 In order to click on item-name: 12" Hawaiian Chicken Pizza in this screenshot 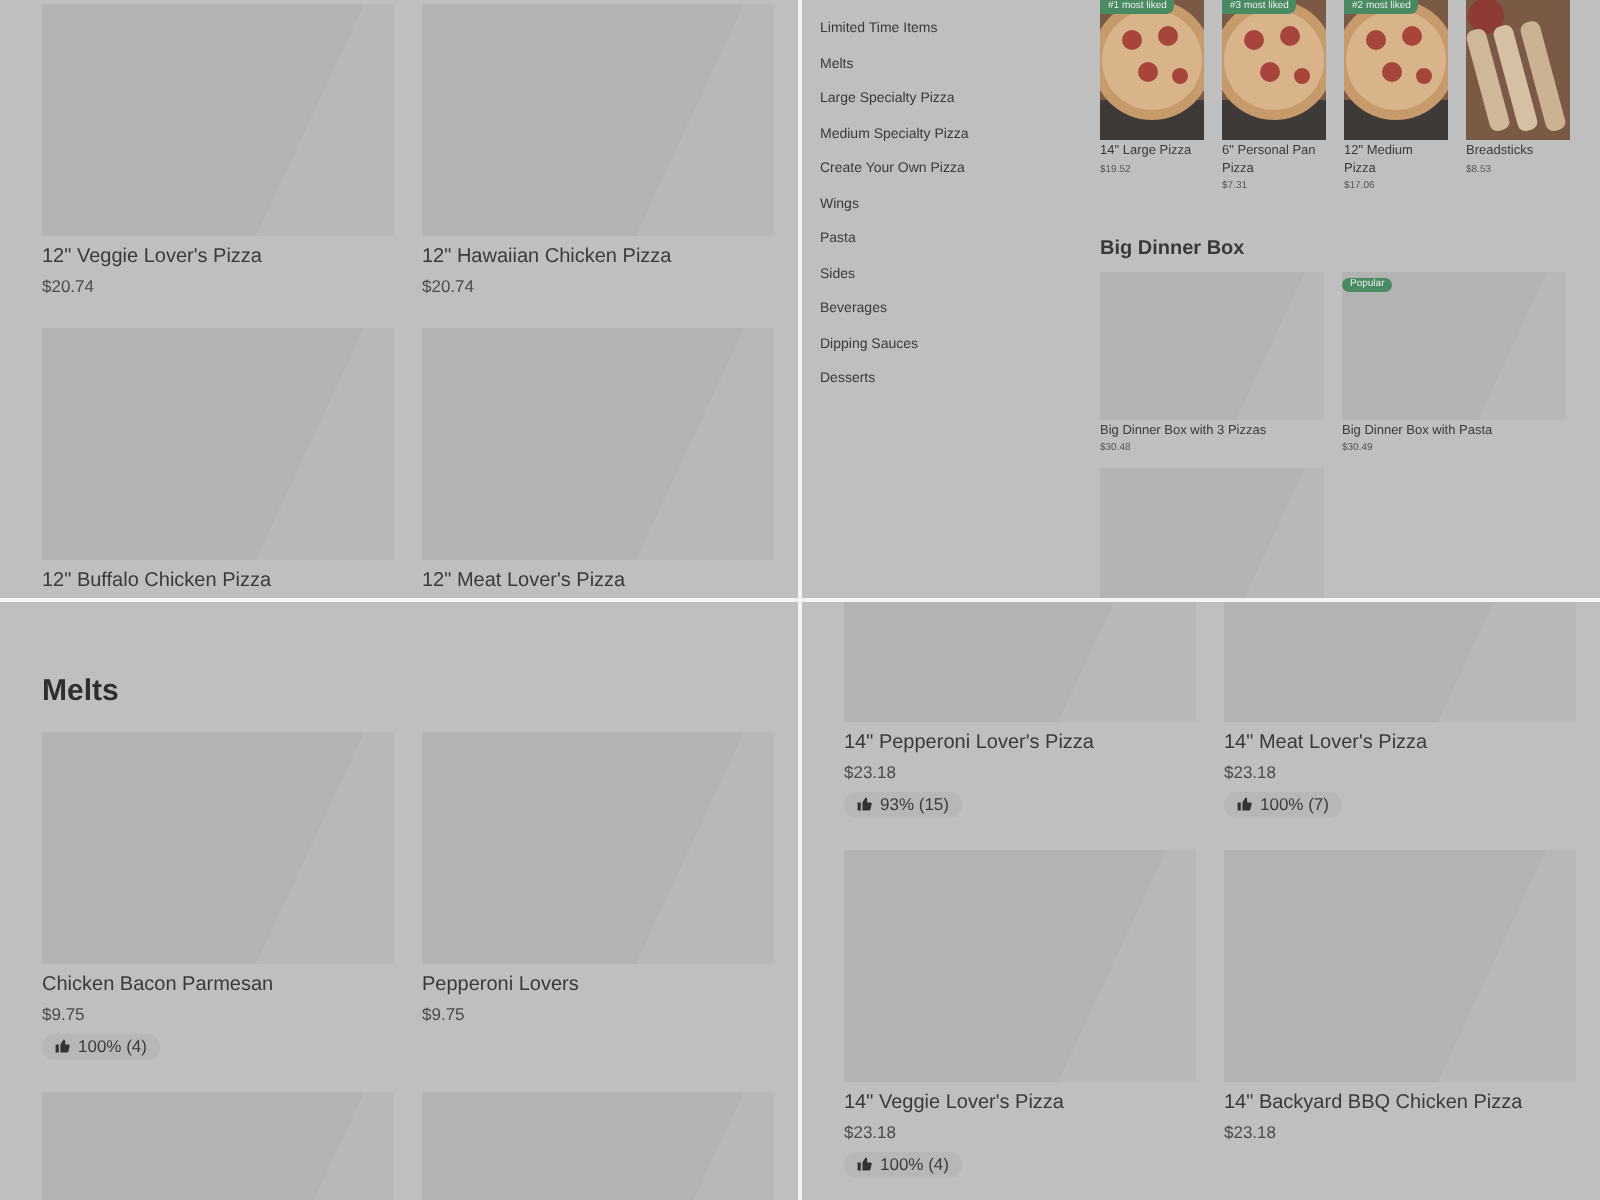, I will do `click(598, 258)`.